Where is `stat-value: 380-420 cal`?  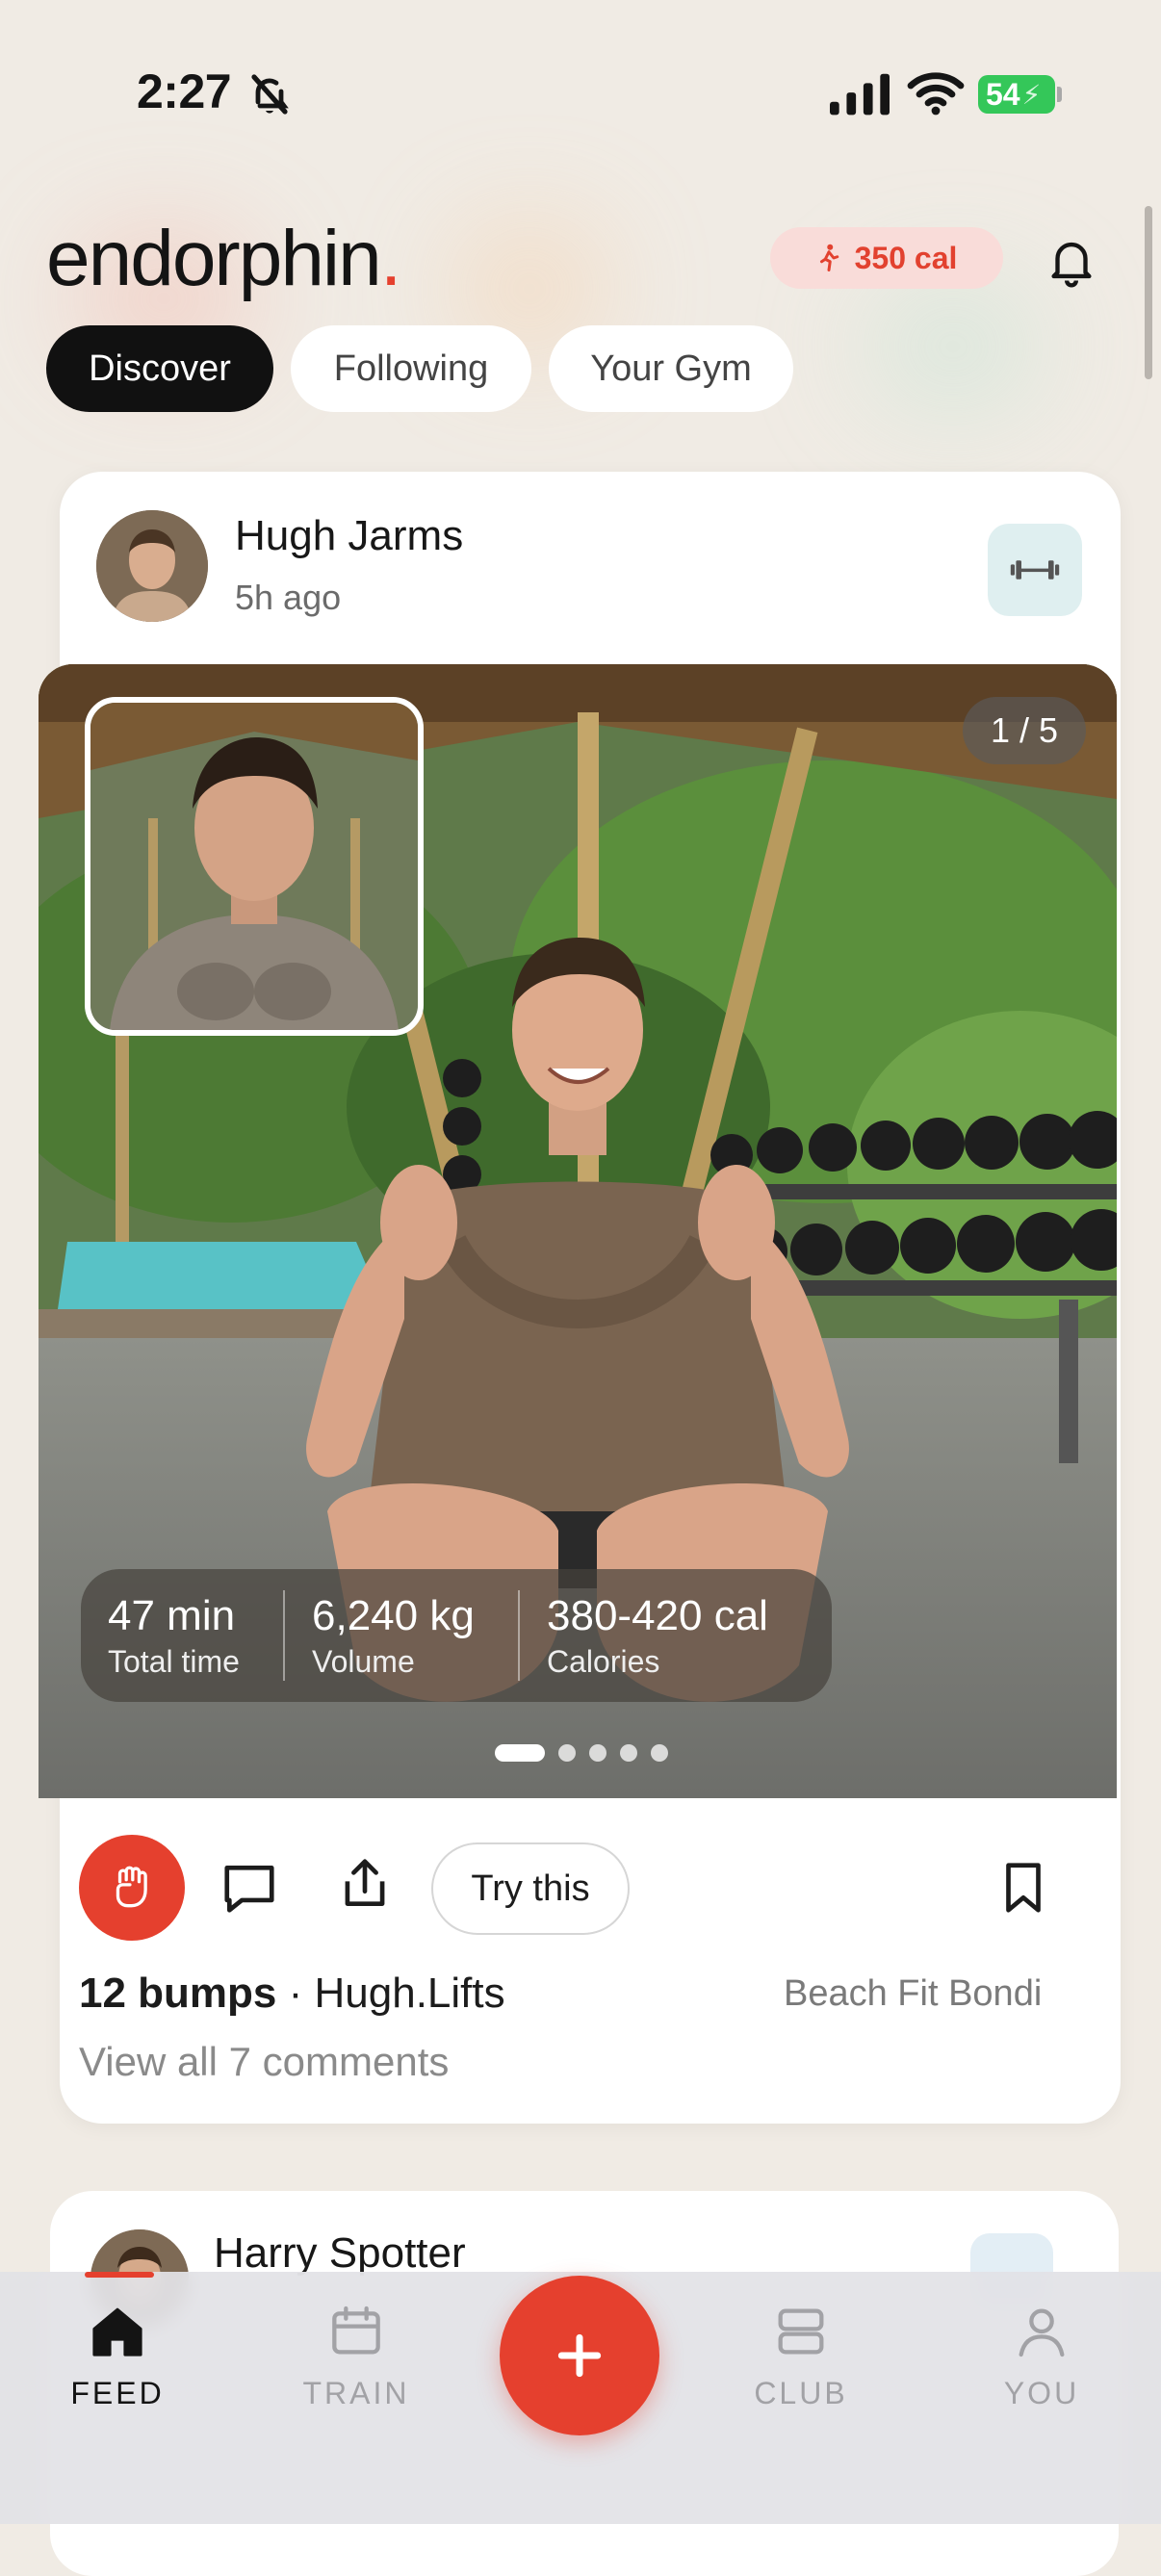
stat-value: 380-420 cal is located at coordinates (657, 1615).